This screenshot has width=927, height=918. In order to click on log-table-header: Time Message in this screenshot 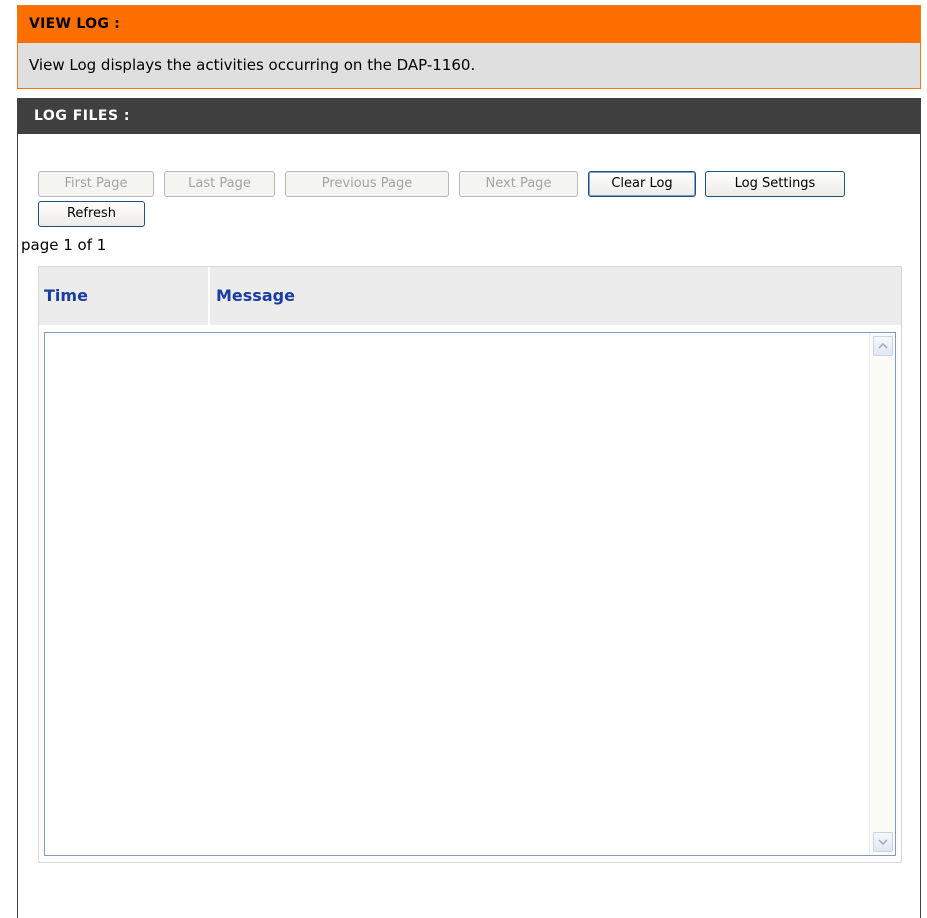, I will do `click(470, 296)`.